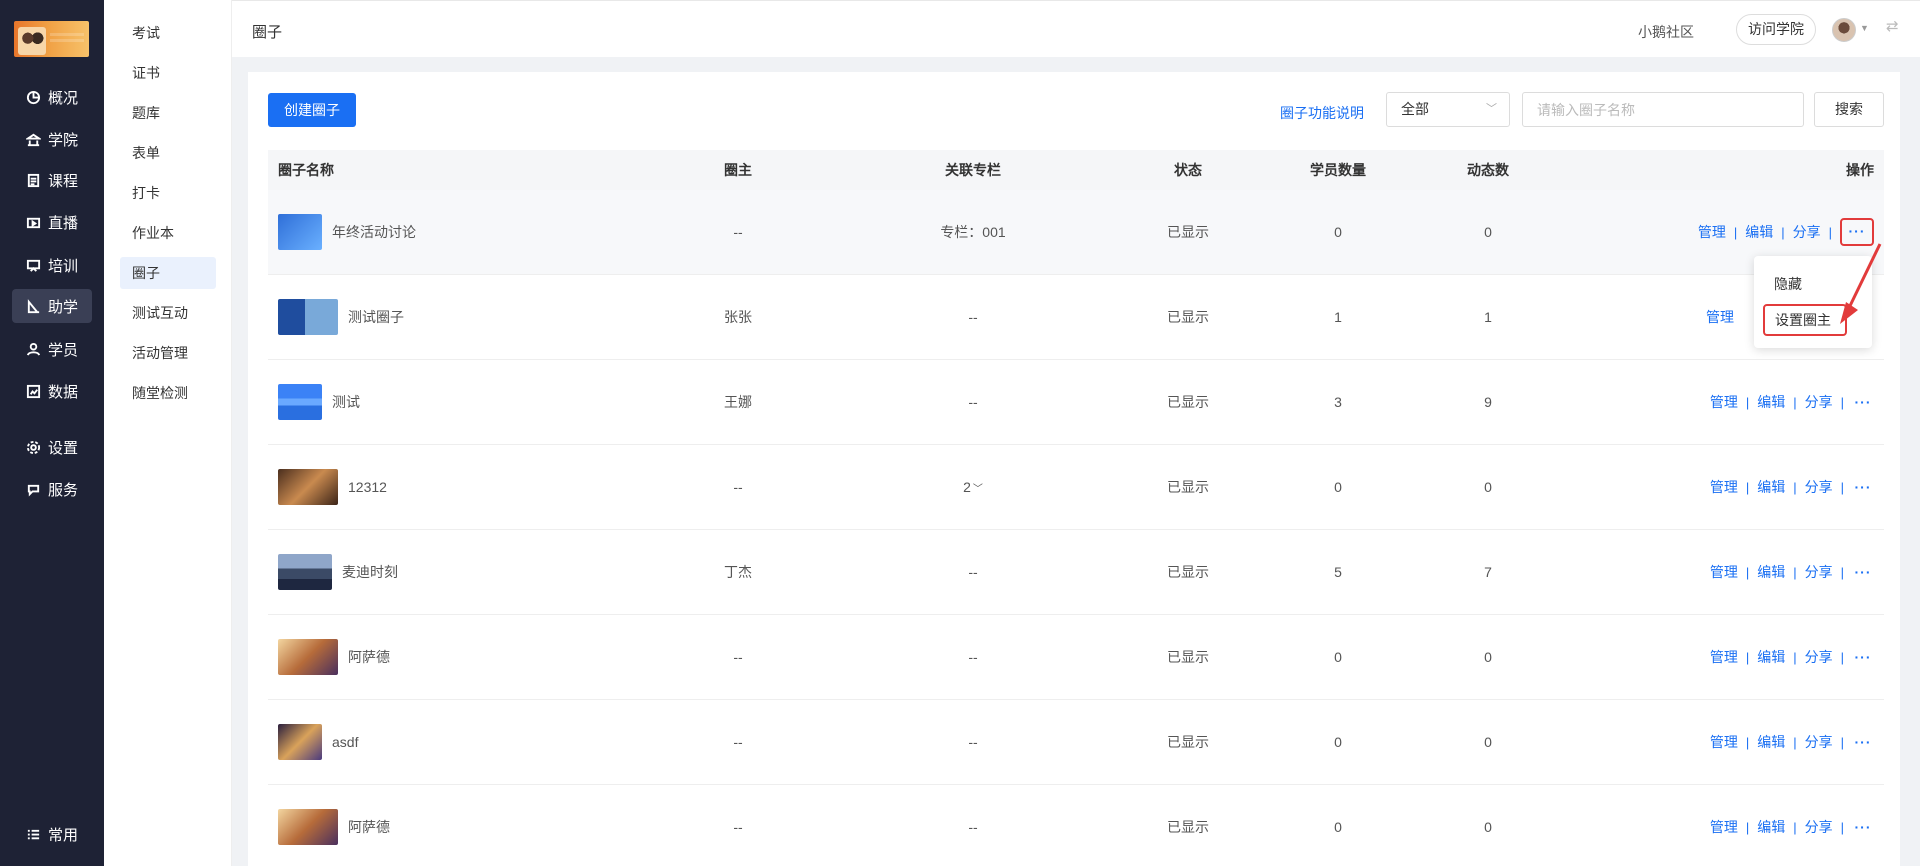 The height and width of the screenshot is (866, 1920). I want to click on create-circle-button: 创建圈子, so click(312, 110).